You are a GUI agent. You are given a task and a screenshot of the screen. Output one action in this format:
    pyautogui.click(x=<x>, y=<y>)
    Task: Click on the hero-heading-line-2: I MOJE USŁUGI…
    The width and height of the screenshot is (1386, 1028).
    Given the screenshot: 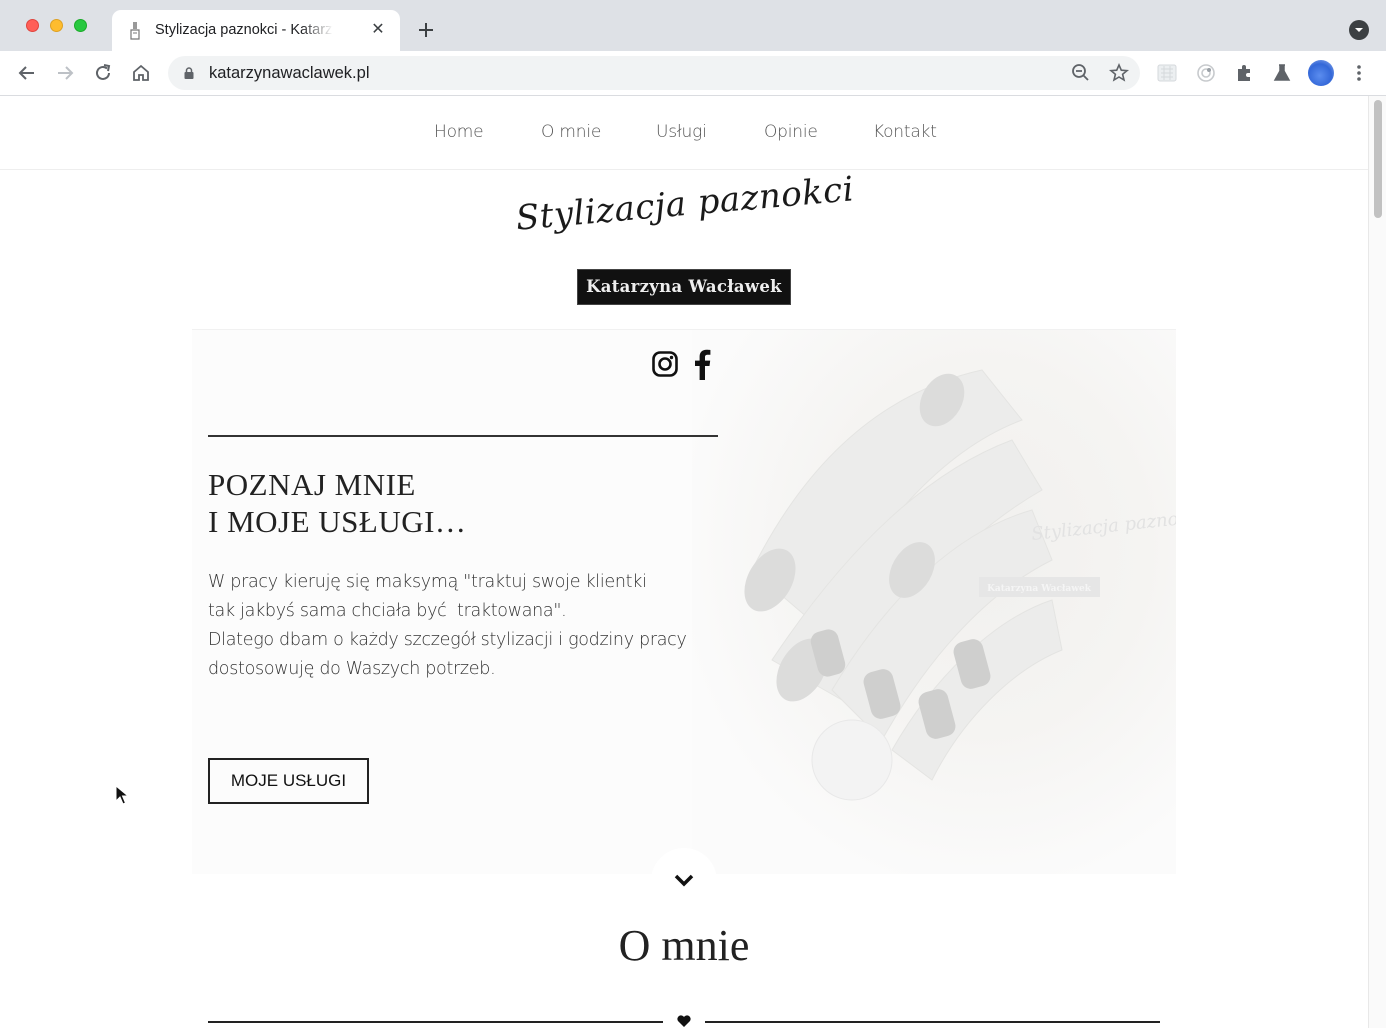 What is the action you would take?
    pyautogui.click(x=337, y=521)
    